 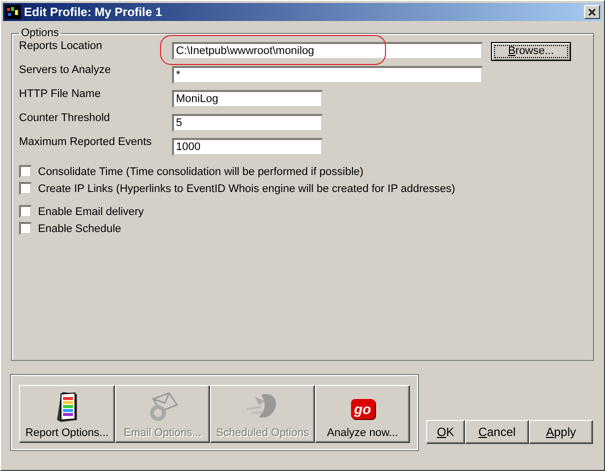 What do you see at coordinates (497, 432) in the screenshot?
I see `dialog-button: Cancel` at bounding box center [497, 432].